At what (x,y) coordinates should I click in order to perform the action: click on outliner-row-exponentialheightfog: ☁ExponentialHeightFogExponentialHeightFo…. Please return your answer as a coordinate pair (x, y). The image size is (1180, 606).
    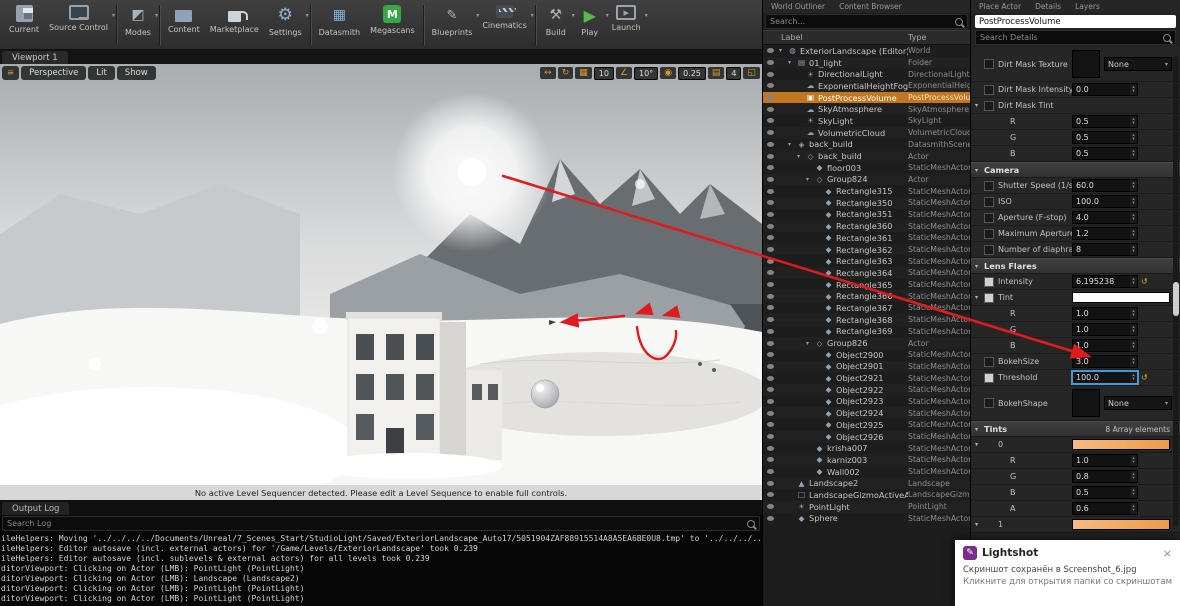
    Looking at the image, I should click on (866, 86).